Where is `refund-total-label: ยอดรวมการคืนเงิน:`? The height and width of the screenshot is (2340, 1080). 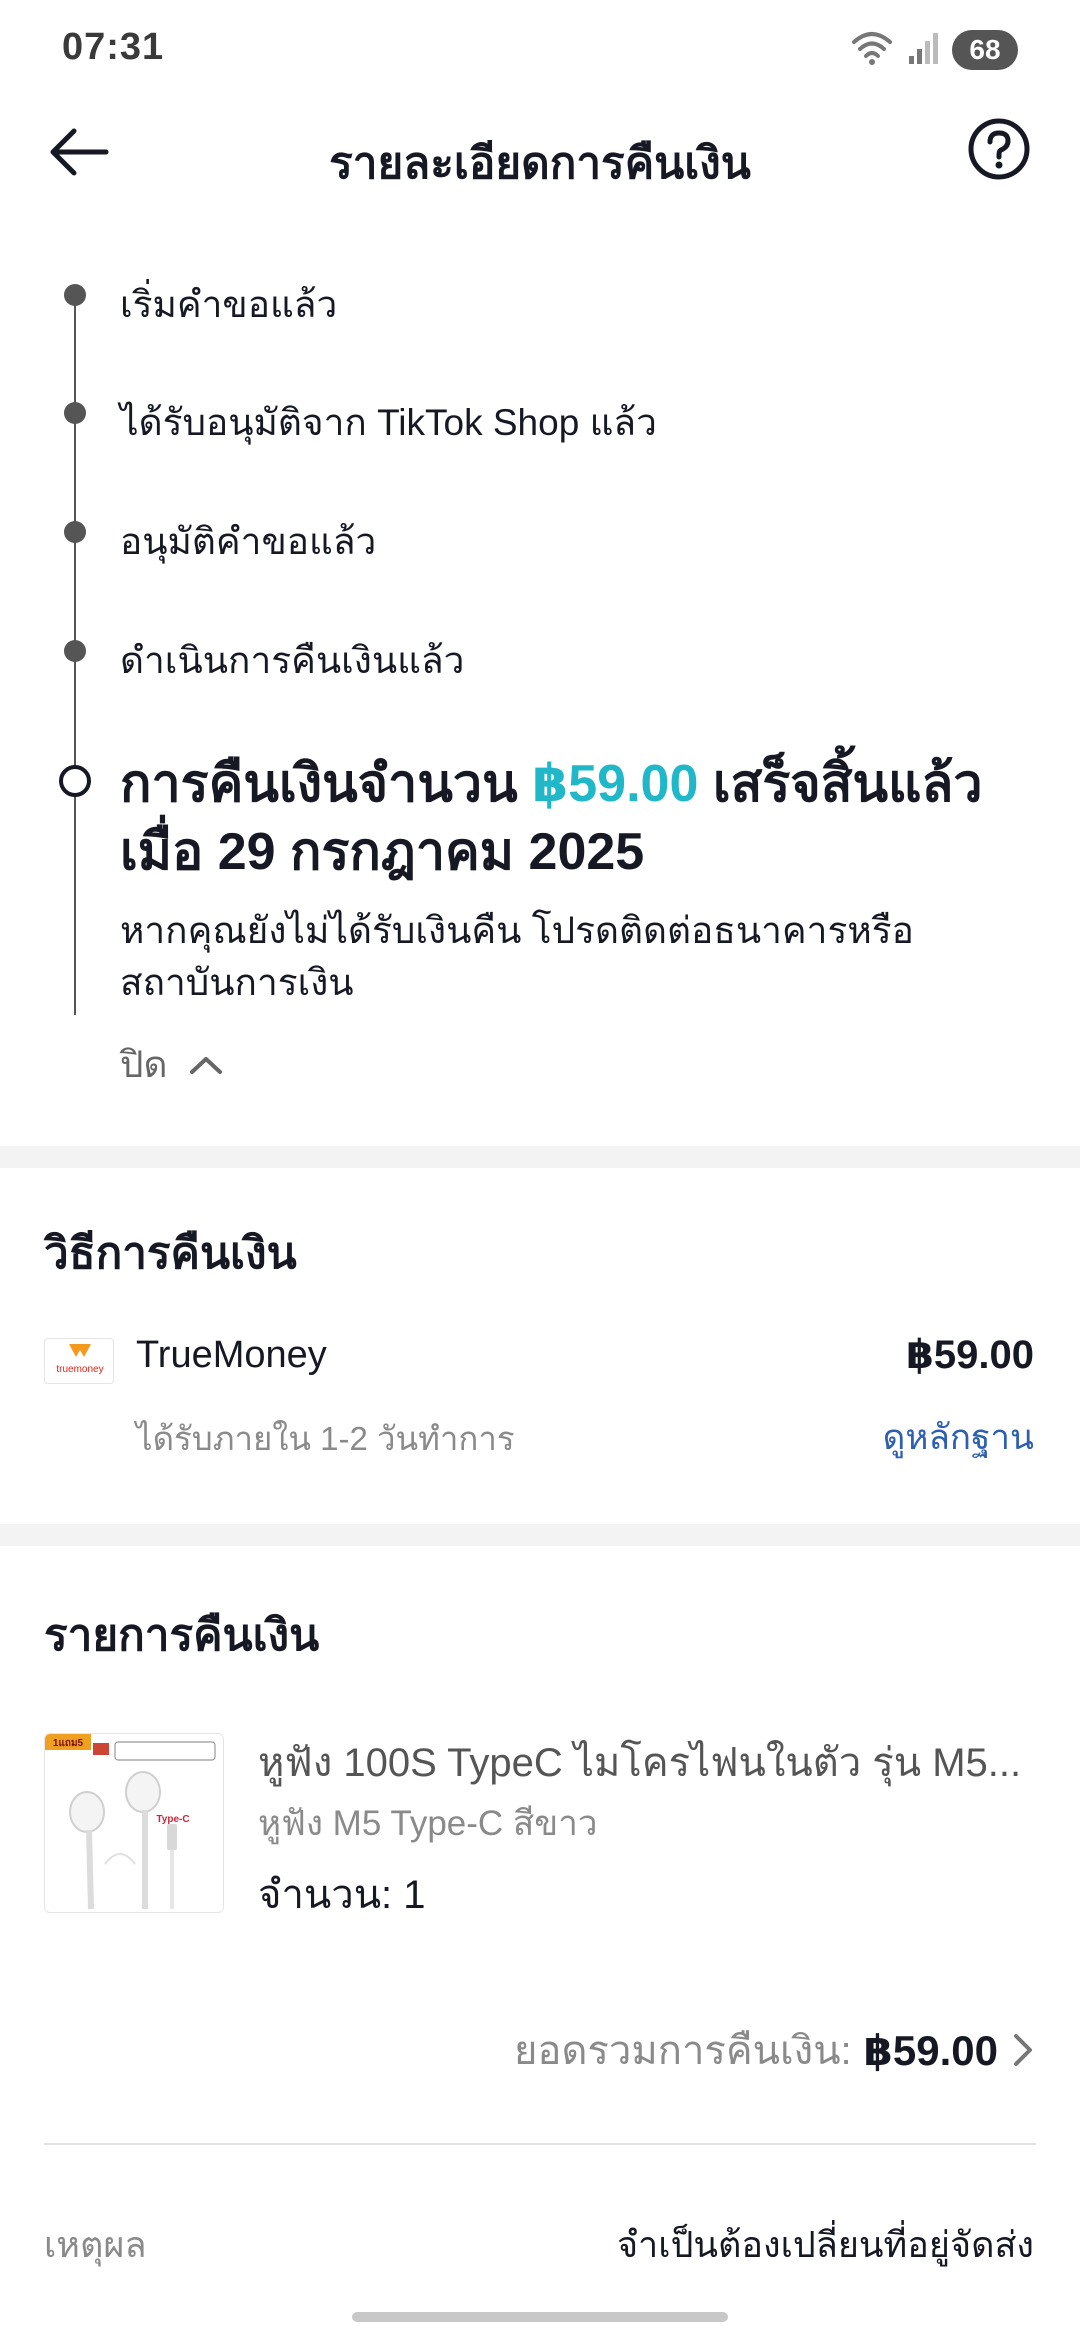
refund-total-label: ยอดรวมการคืนเงิน: is located at coordinates (682, 2051).